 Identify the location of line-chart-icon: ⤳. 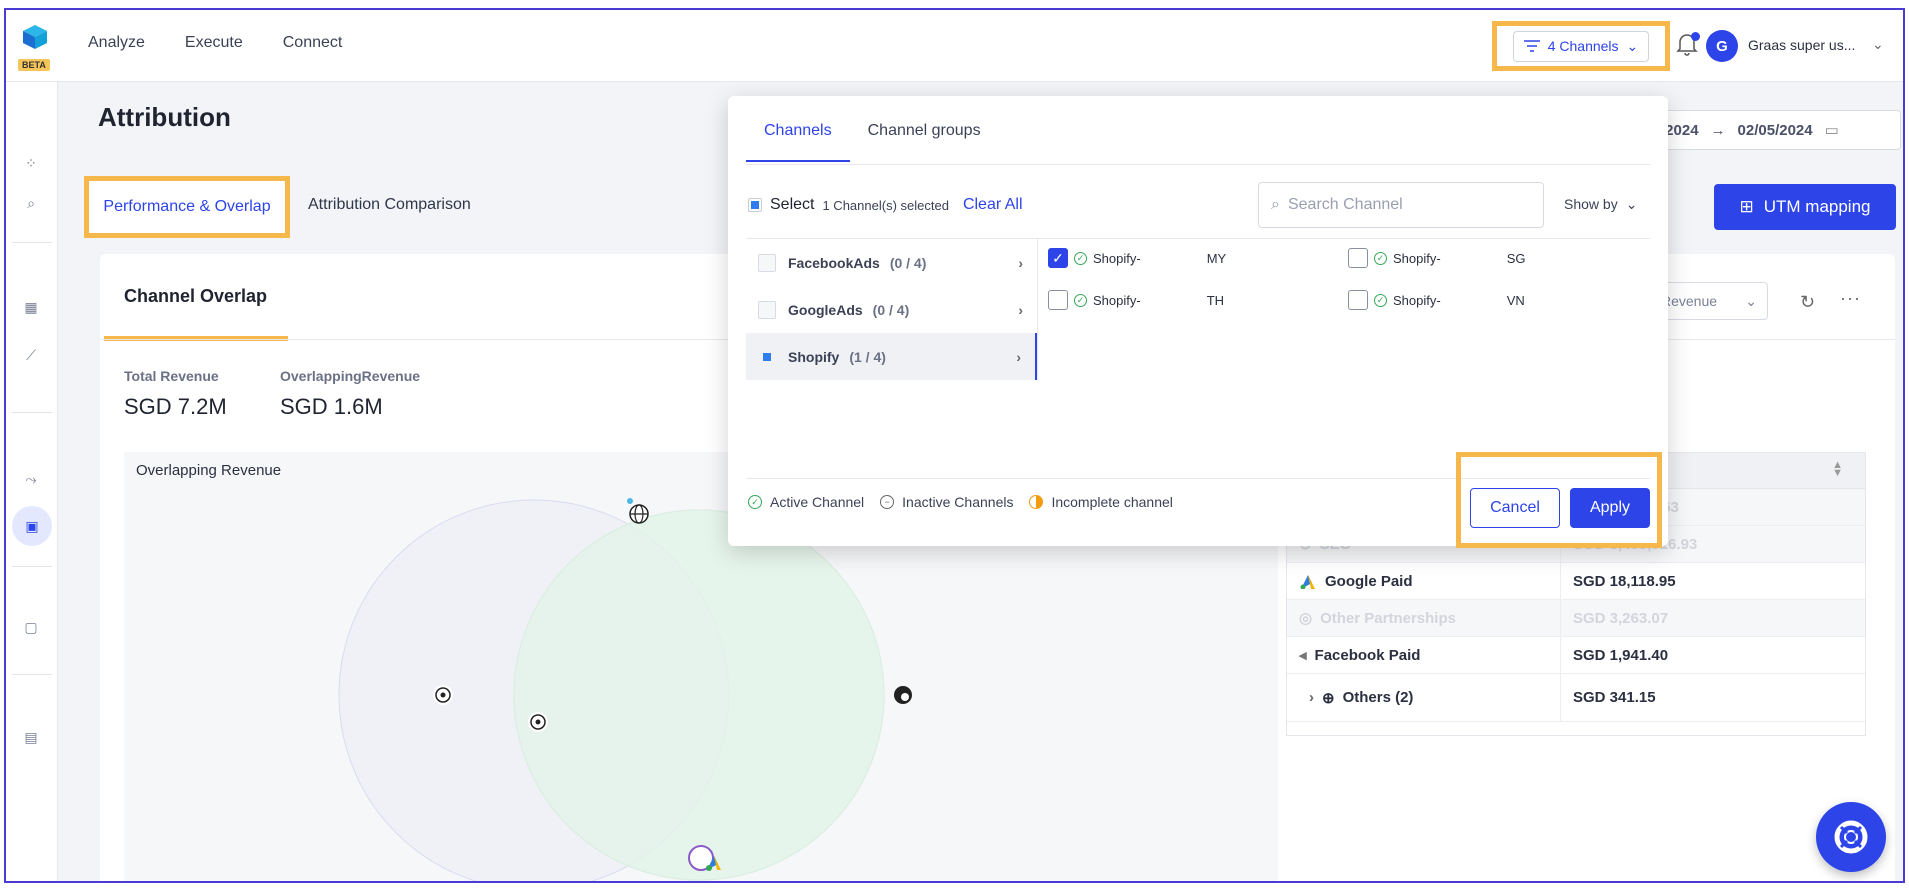
(31, 479).